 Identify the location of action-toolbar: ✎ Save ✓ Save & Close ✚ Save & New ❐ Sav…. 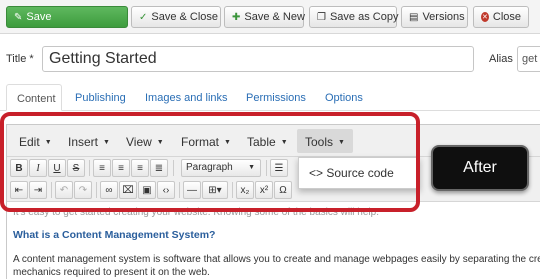
(270, 17).